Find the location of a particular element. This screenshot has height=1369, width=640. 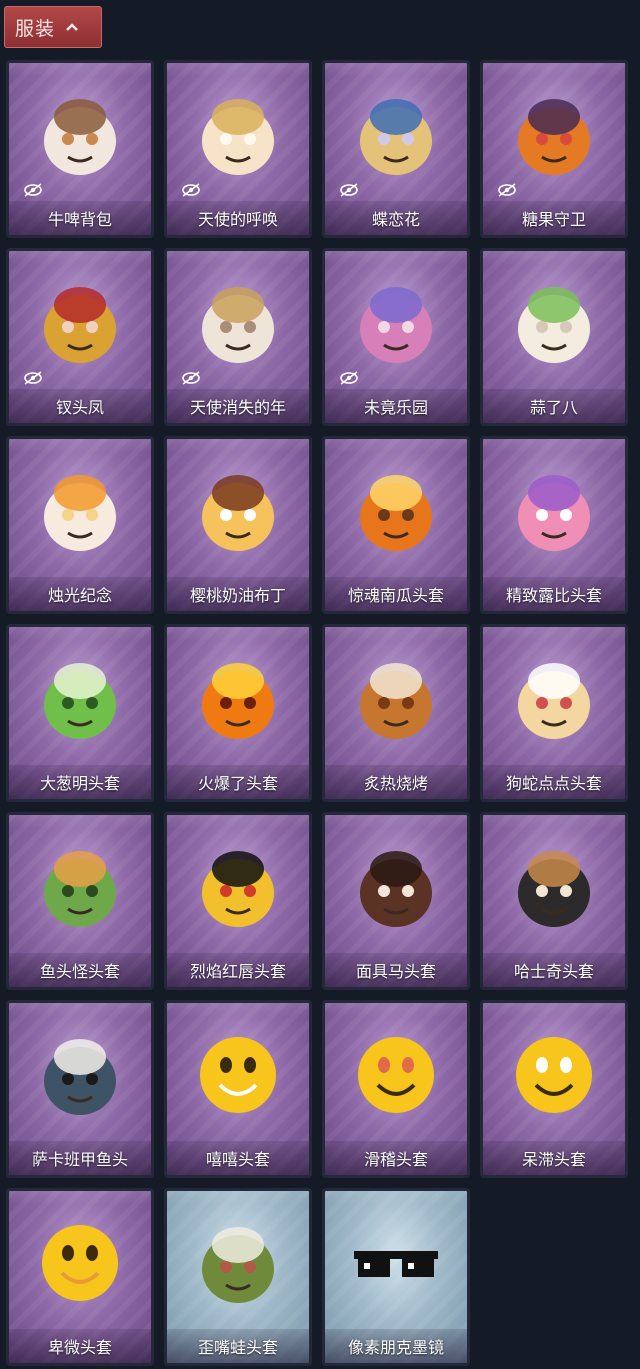

snake-dog-icon is located at coordinates (554, 699).